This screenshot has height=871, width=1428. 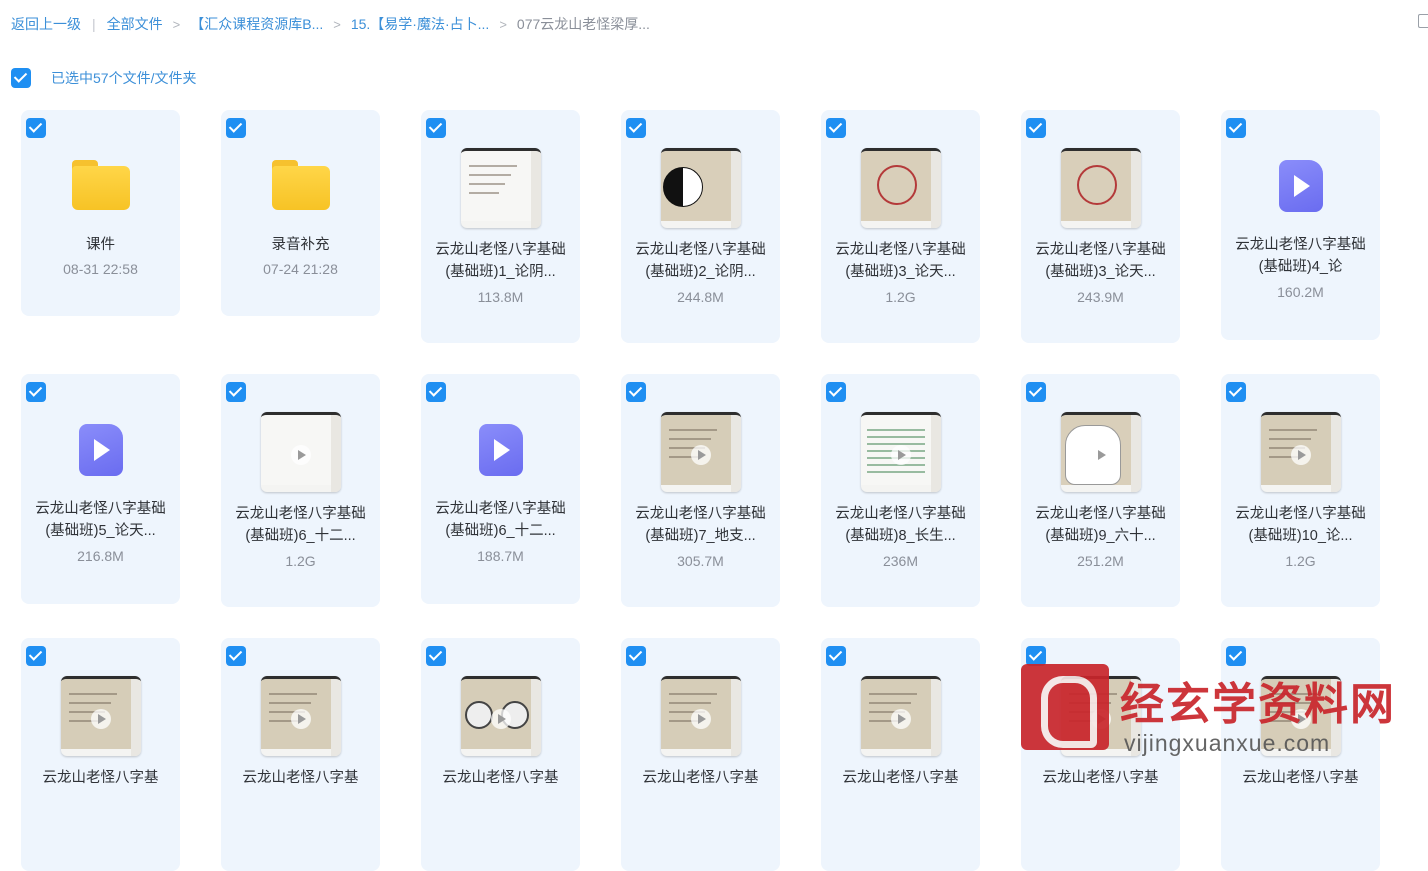 I want to click on chevron-right-icon: >, so click(x=503, y=24).